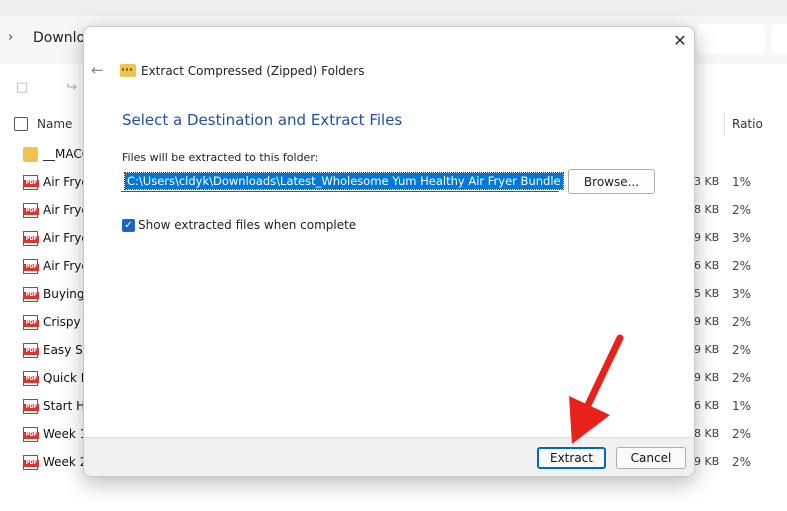  I want to click on close-icon: ✕, so click(680, 41).